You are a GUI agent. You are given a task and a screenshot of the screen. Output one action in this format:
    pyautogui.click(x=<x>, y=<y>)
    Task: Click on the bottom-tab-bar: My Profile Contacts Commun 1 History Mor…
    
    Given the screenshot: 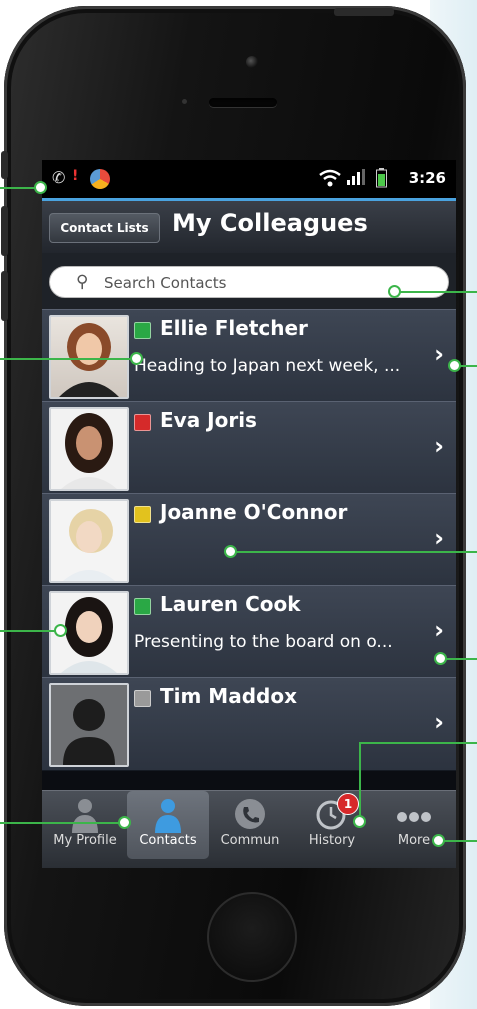 What is the action you would take?
    pyautogui.click(x=249, y=829)
    